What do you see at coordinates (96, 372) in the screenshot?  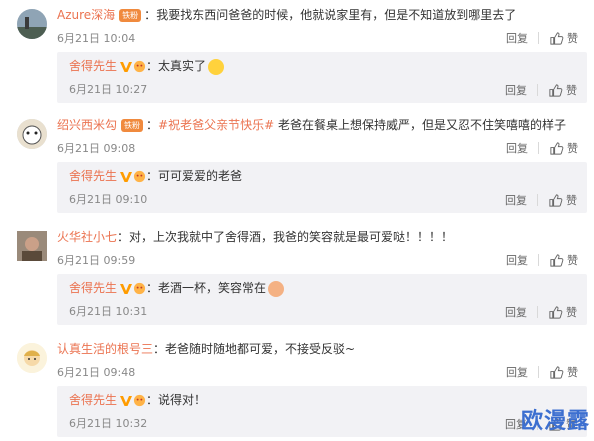 I see `timestamp: 6月21日 09:48` at bounding box center [96, 372].